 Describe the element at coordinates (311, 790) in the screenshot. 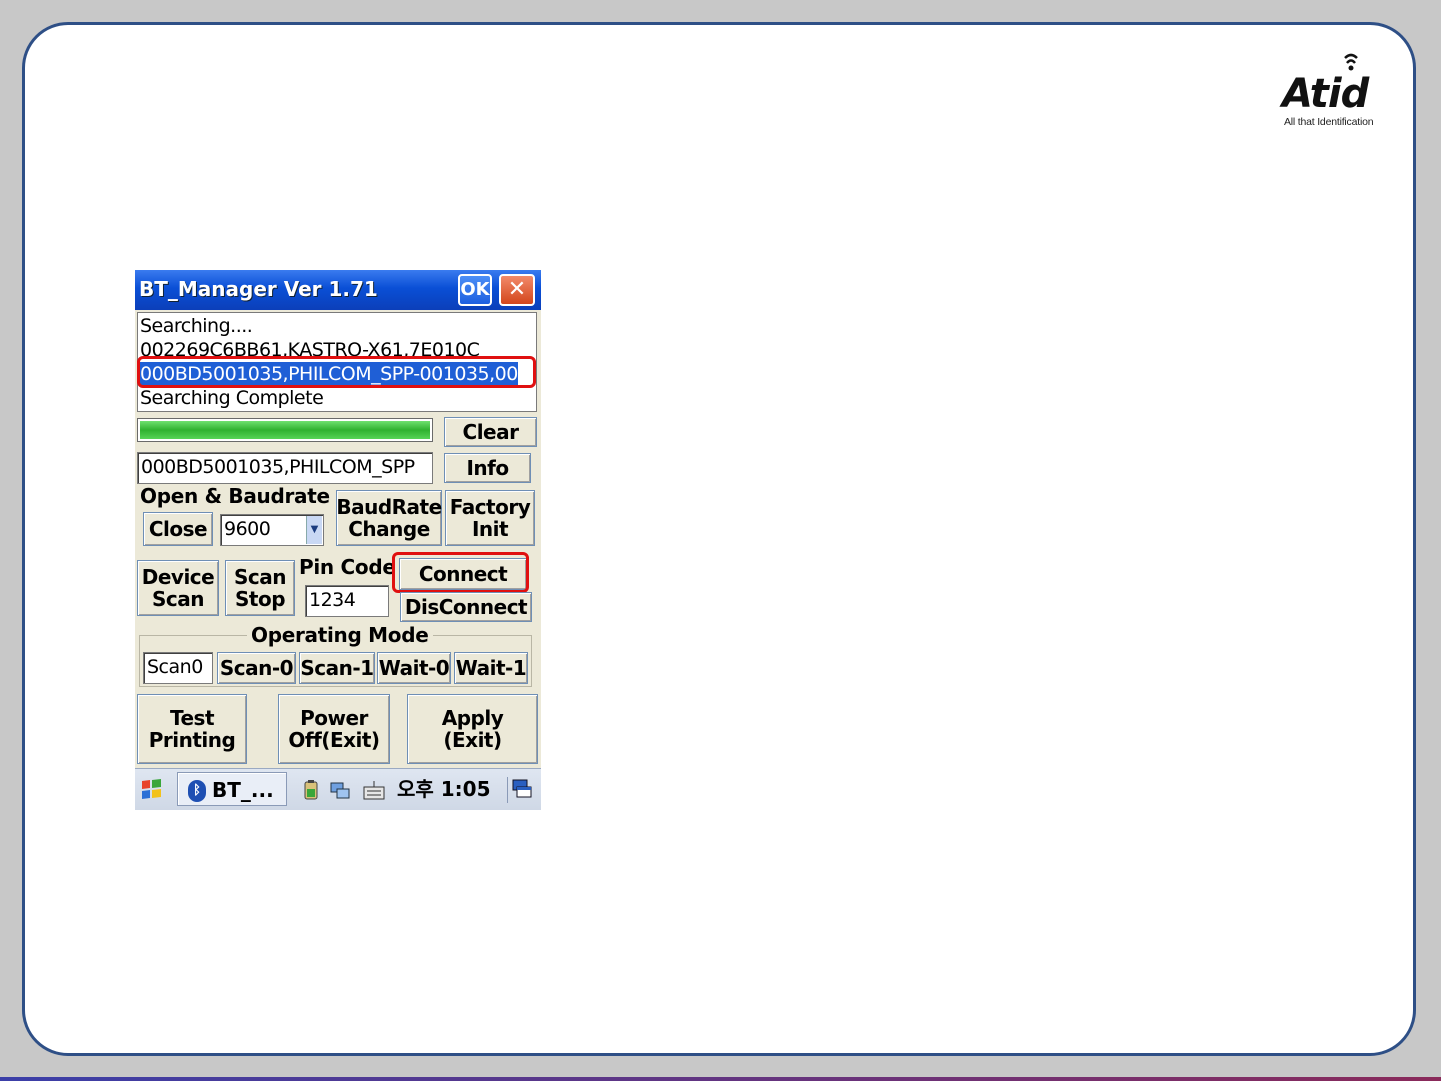

I see `battery-icon` at that location.